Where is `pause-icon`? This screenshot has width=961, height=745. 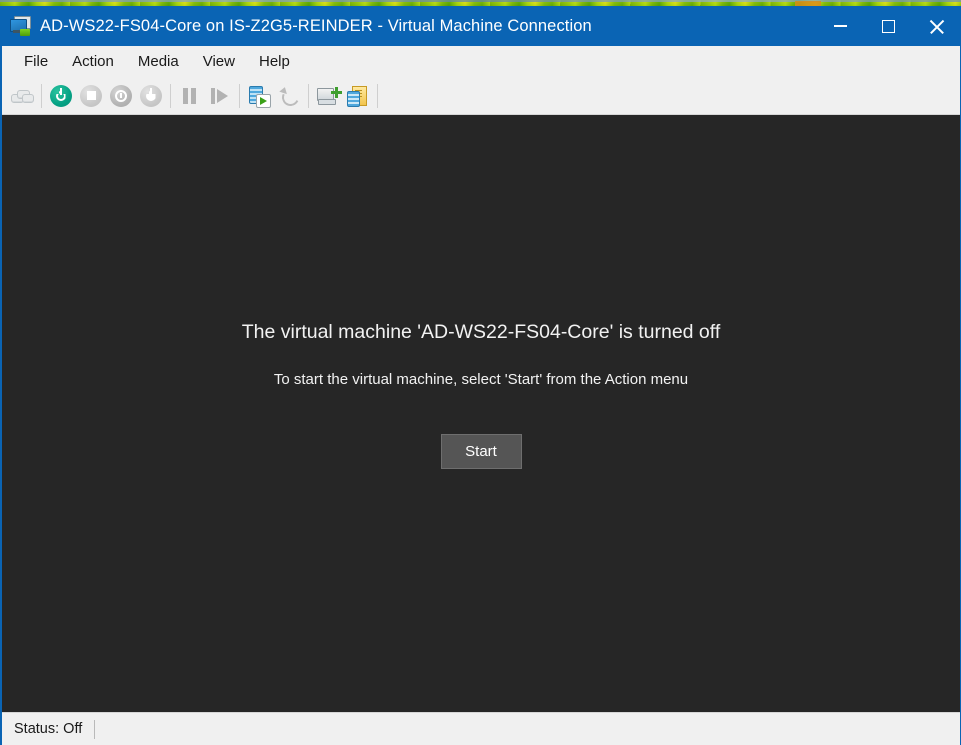 pause-icon is located at coordinates (190, 95).